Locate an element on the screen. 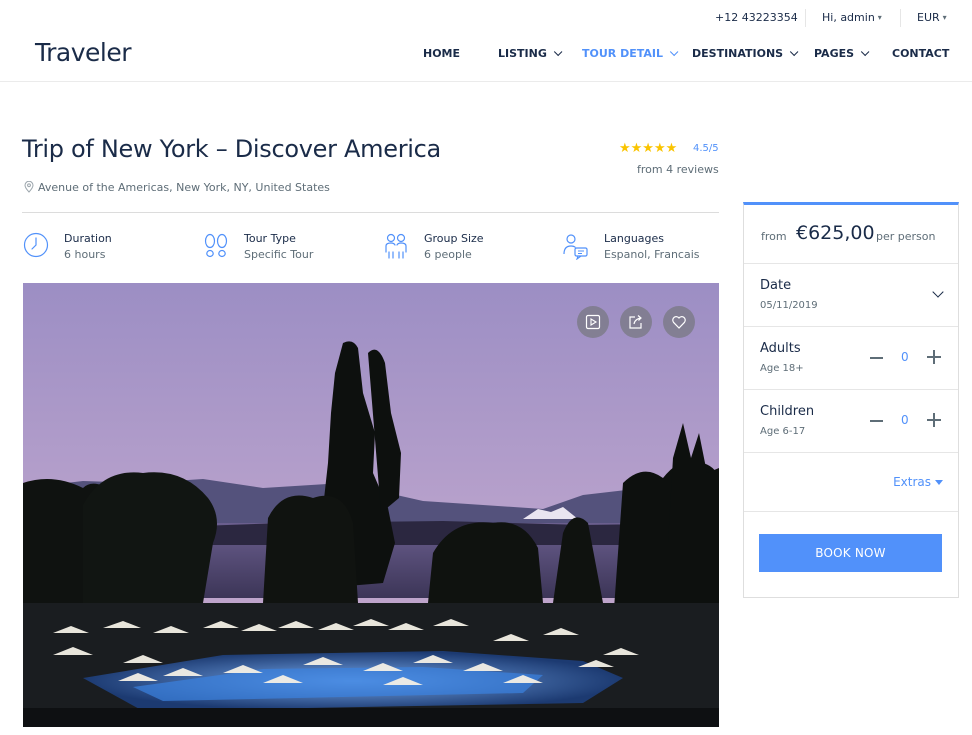 The image size is (972, 735). currency-selector: EUR ▾ is located at coordinates (932, 17).